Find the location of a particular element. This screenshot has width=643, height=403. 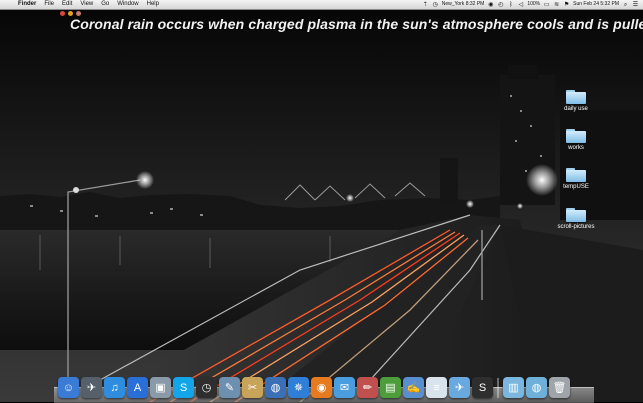

upload-icon: ⇡ is located at coordinates (425, 5).